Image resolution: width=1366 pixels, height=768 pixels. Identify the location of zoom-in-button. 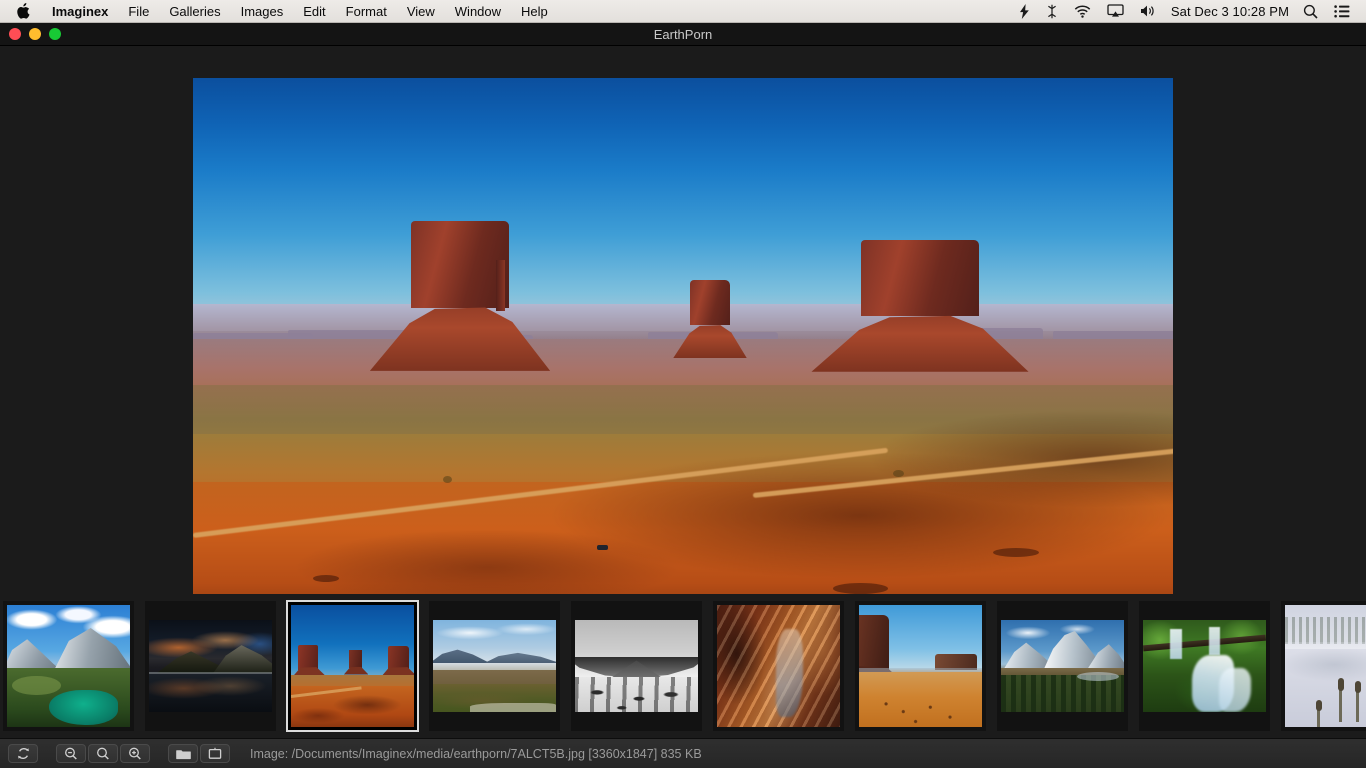
(135, 753).